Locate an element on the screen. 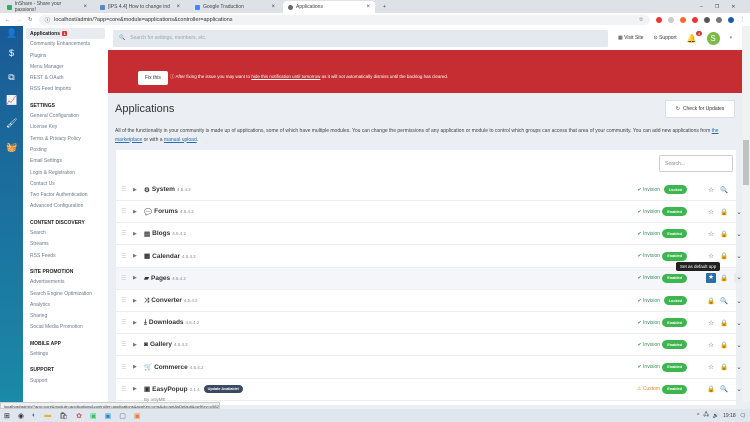 This screenshot has height=422, width=750. sidebar-item: Advanced Configuration is located at coordinates (65, 206).